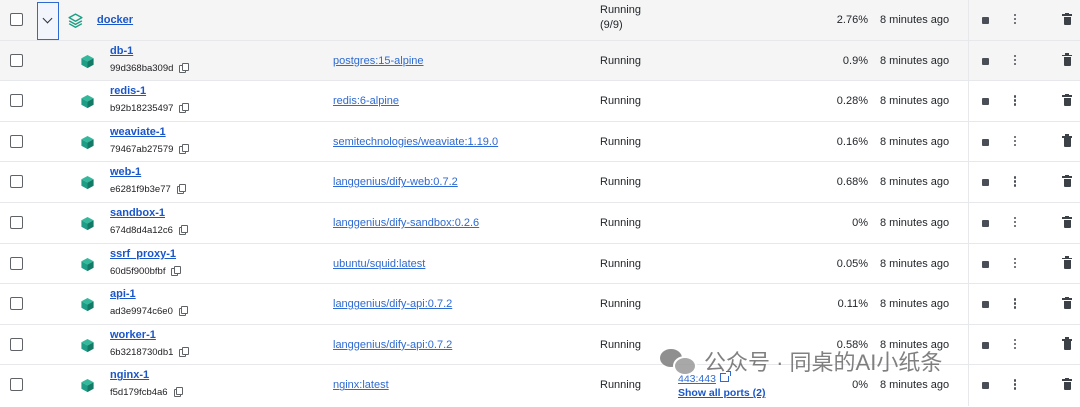  What do you see at coordinates (620, 10) in the screenshot?
I see `group-status-text: Running` at bounding box center [620, 10].